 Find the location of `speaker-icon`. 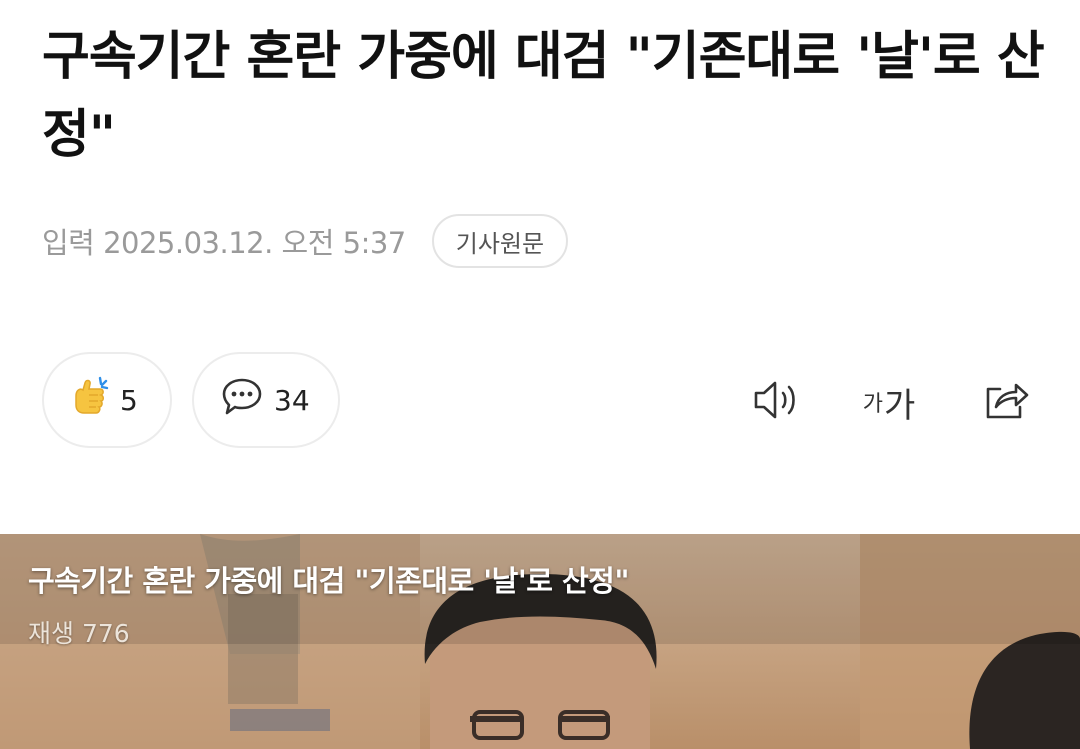

speaker-icon is located at coordinates (778, 402).